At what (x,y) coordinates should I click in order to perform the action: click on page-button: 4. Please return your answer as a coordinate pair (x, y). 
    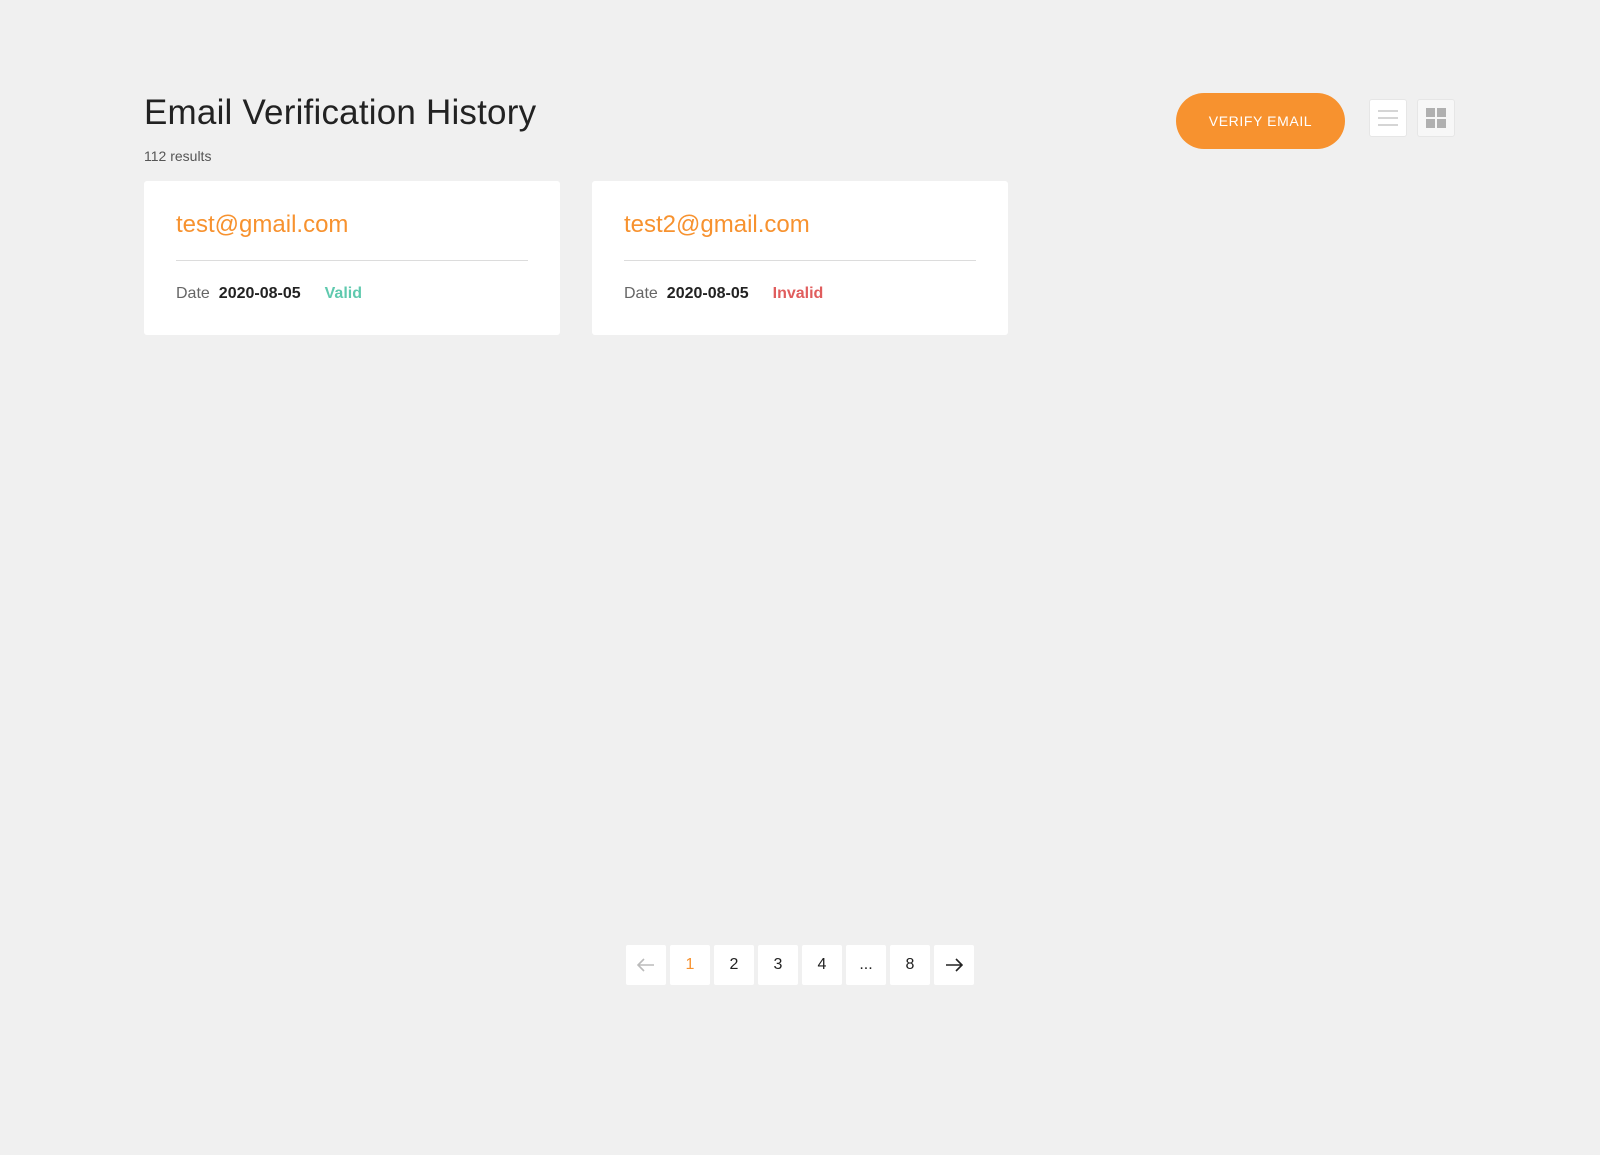
    Looking at the image, I should click on (822, 965).